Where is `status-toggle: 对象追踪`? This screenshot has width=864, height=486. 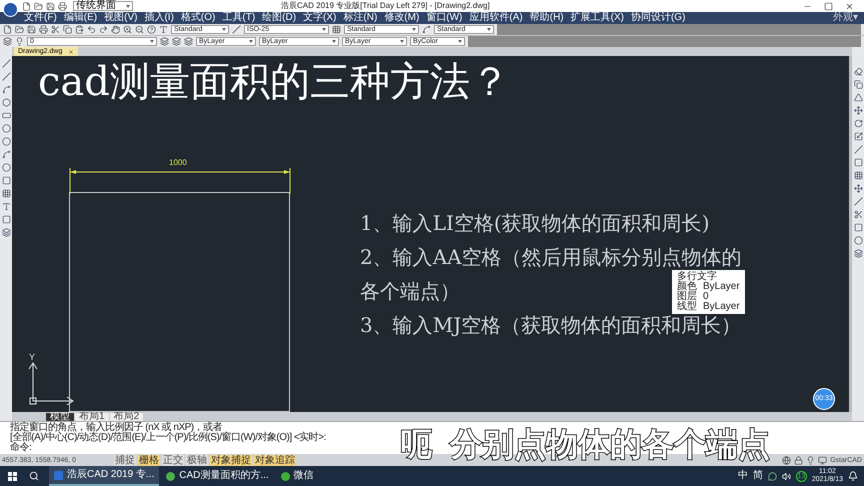
status-toggle: 对象追踪 is located at coordinates (275, 460).